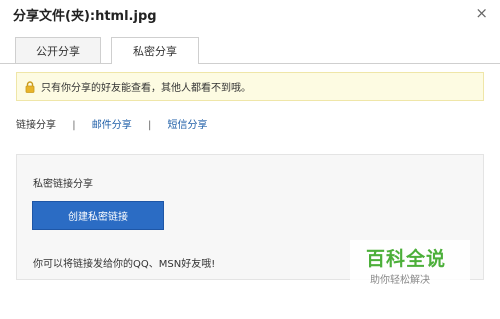 The image size is (500, 319). What do you see at coordinates (400, 280) in the screenshot?
I see `watermark-slogan: 助你轻松解决` at bounding box center [400, 280].